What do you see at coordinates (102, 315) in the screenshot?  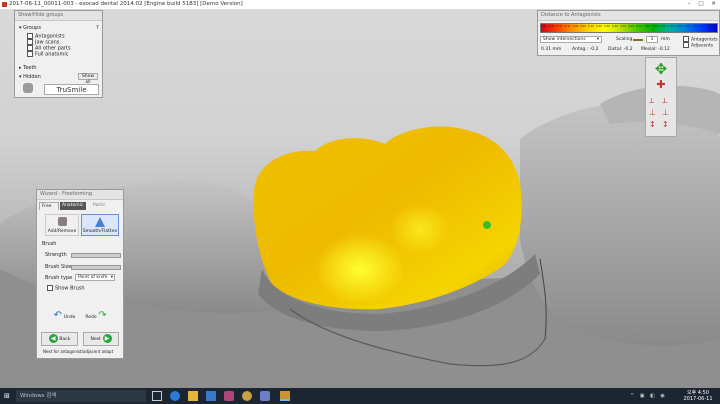 I see `redo-arrow-icon: ↷` at bounding box center [102, 315].